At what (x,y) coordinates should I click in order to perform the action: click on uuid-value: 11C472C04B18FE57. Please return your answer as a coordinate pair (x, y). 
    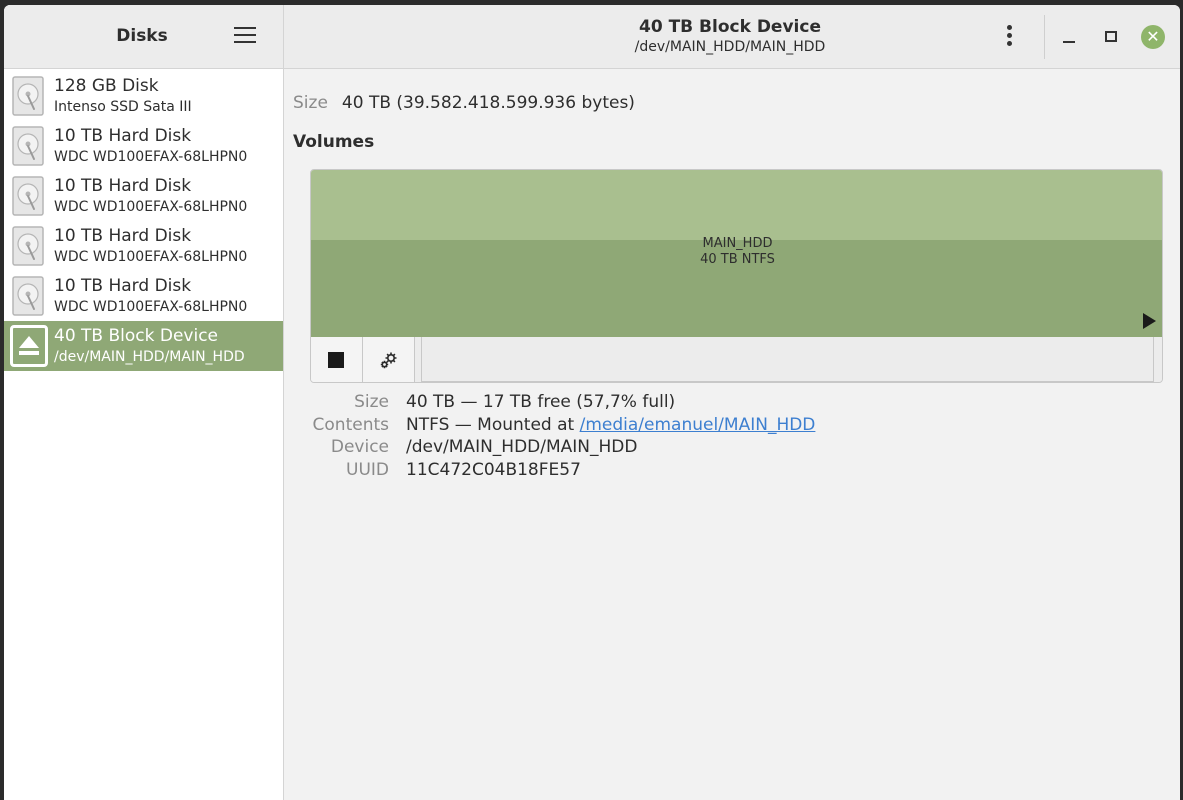
    Looking at the image, I should click on (493, 469).